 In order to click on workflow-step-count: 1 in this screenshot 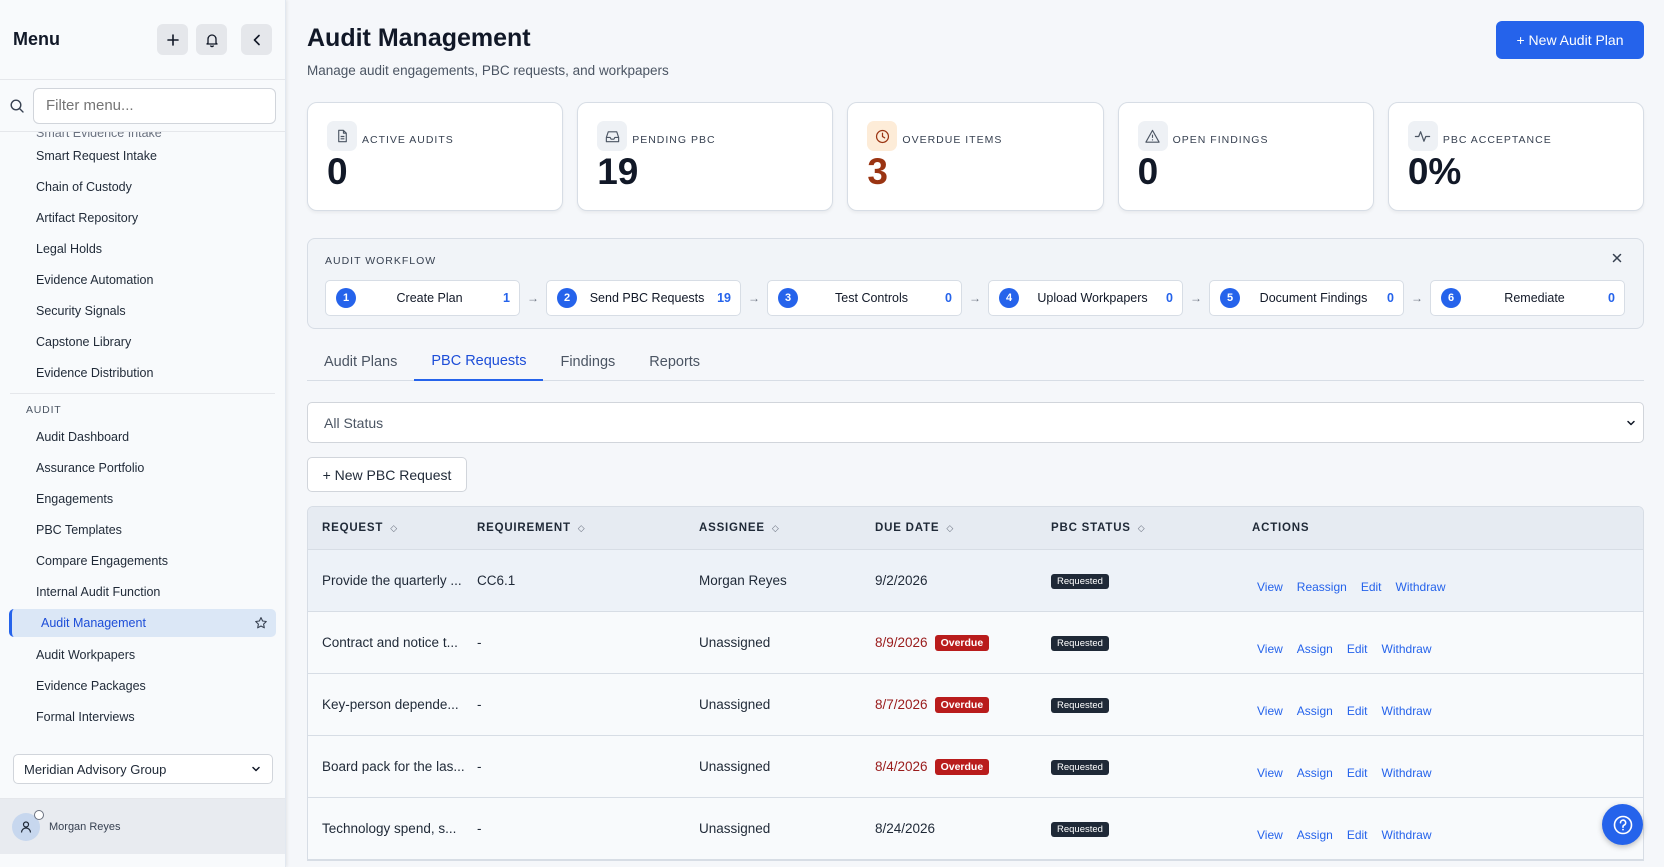, I will do `click(506, 298)`.